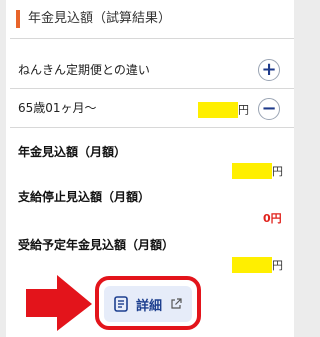 Image resolution: width=320 pixels, height=337 pixels. I want to click on detail-button-label: 詳細, so click(148, 306).